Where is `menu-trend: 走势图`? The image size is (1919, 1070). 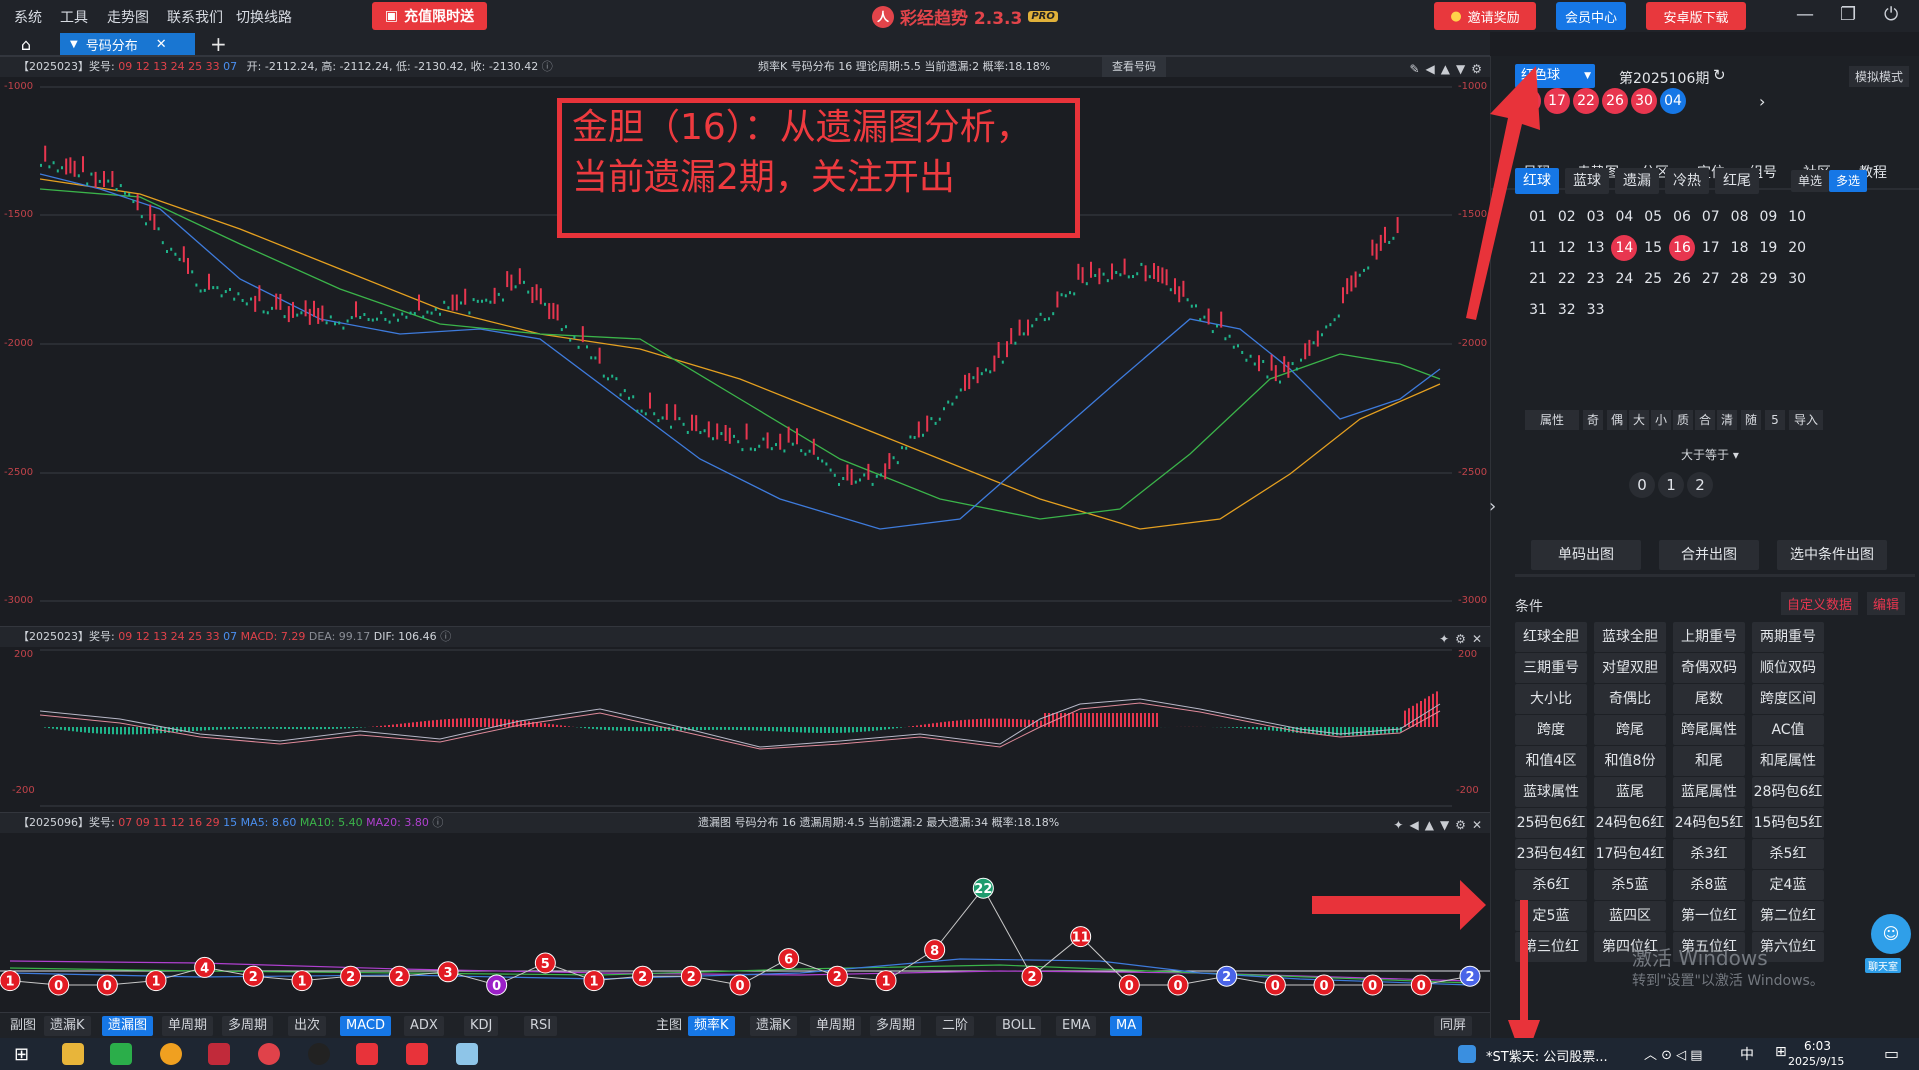 menu-trend: 走势图 is located at coordinates (128, 17).